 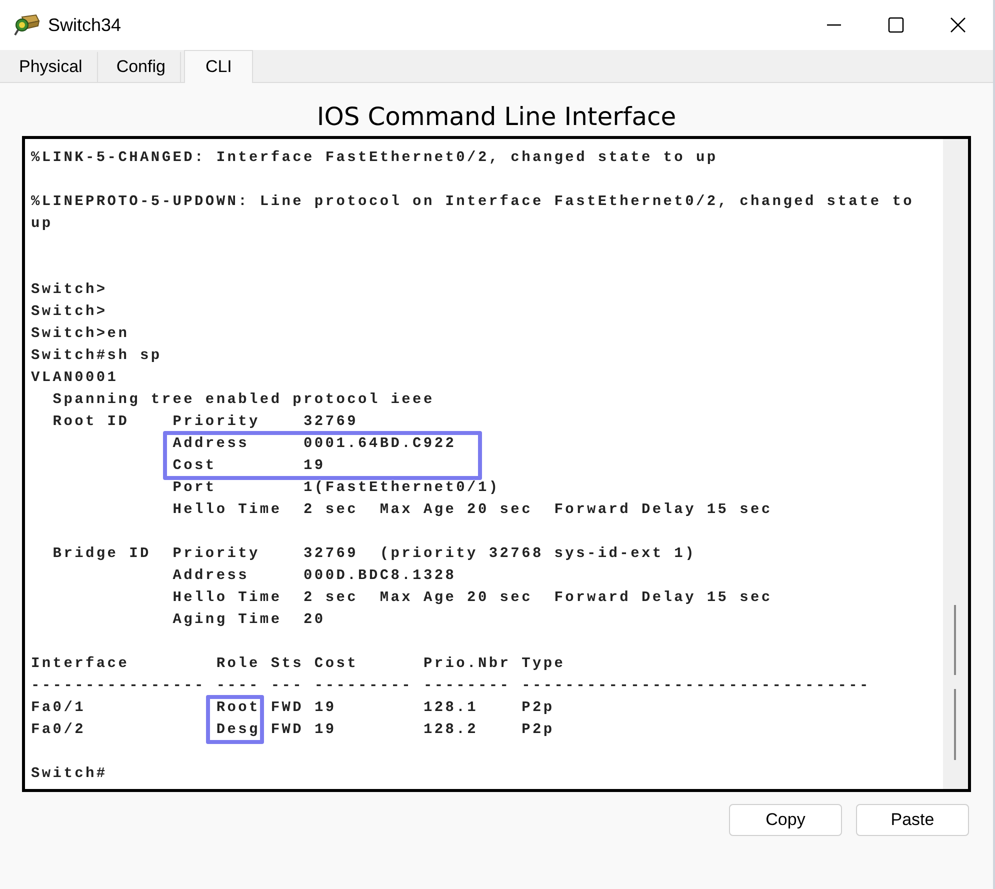 I want to click on terminal-line: %LINEPROTO-5-UPDOWN: Line protocol on Interface FastEthernet0/2, changed state to, so click(x=472, y=202).